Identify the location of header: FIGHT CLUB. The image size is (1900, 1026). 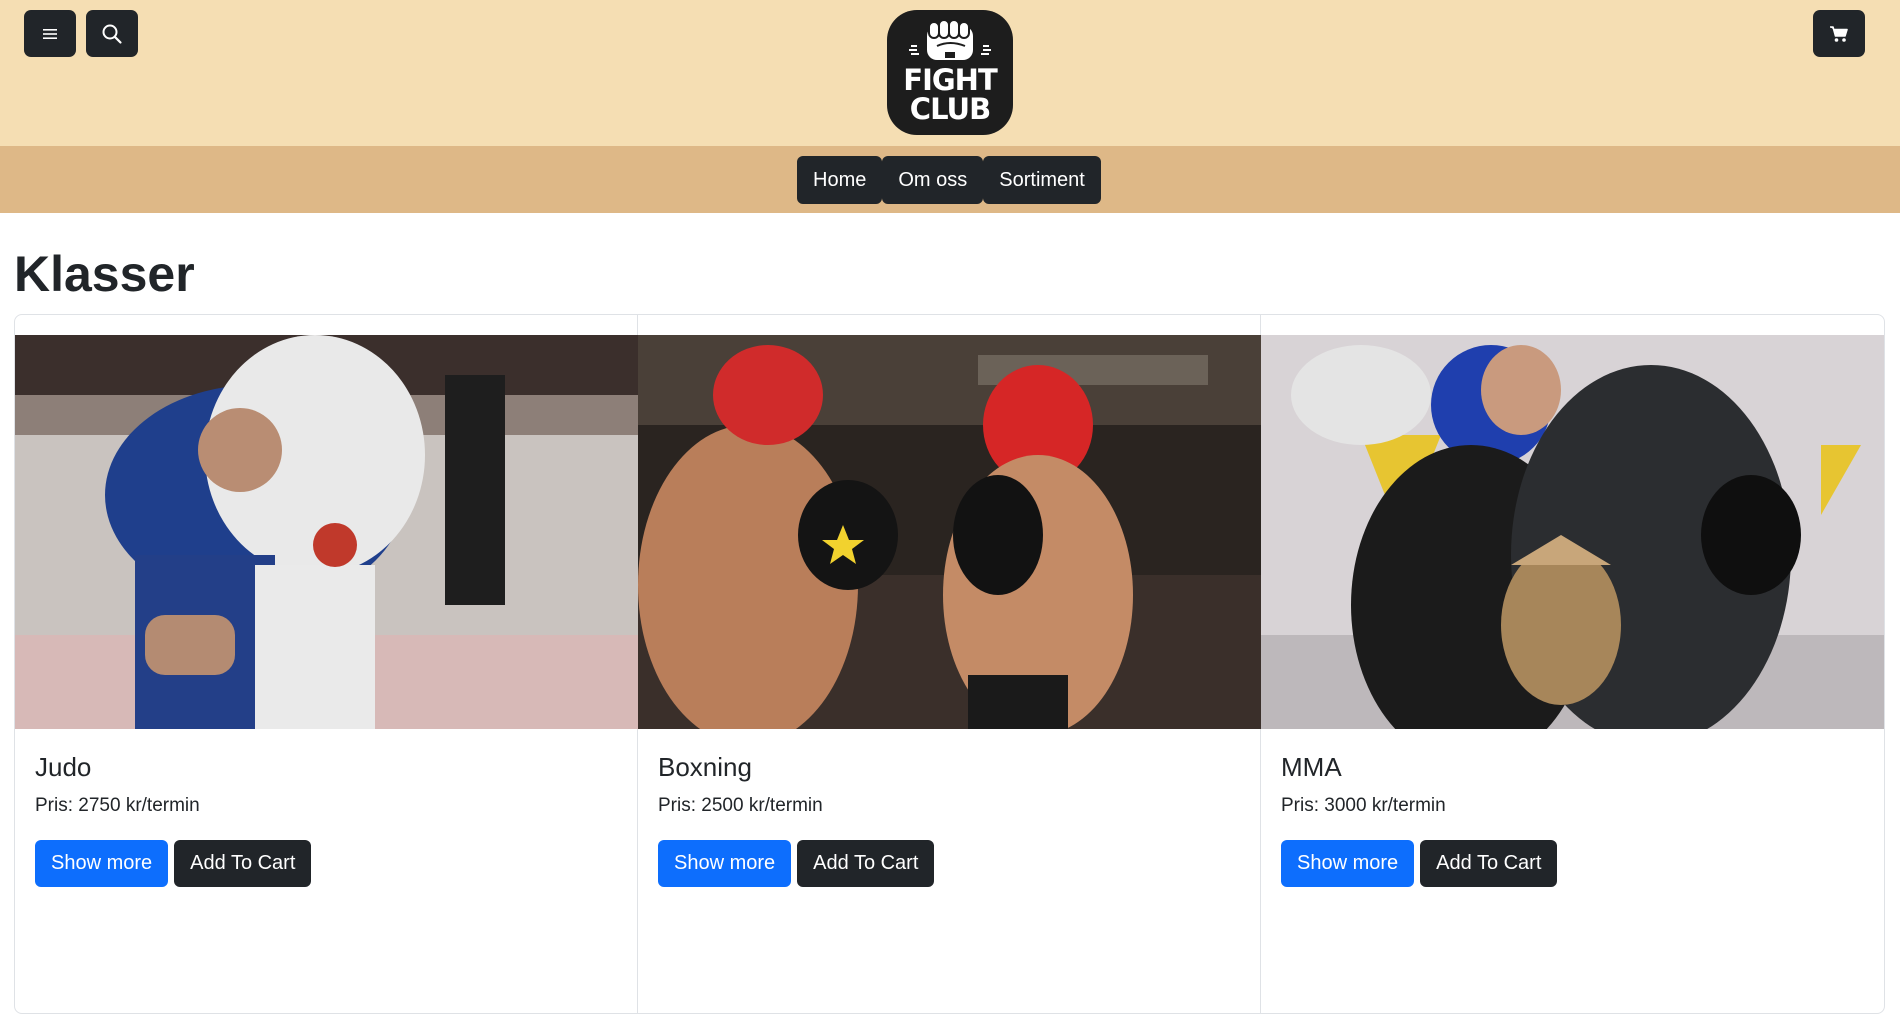
(950, 73).